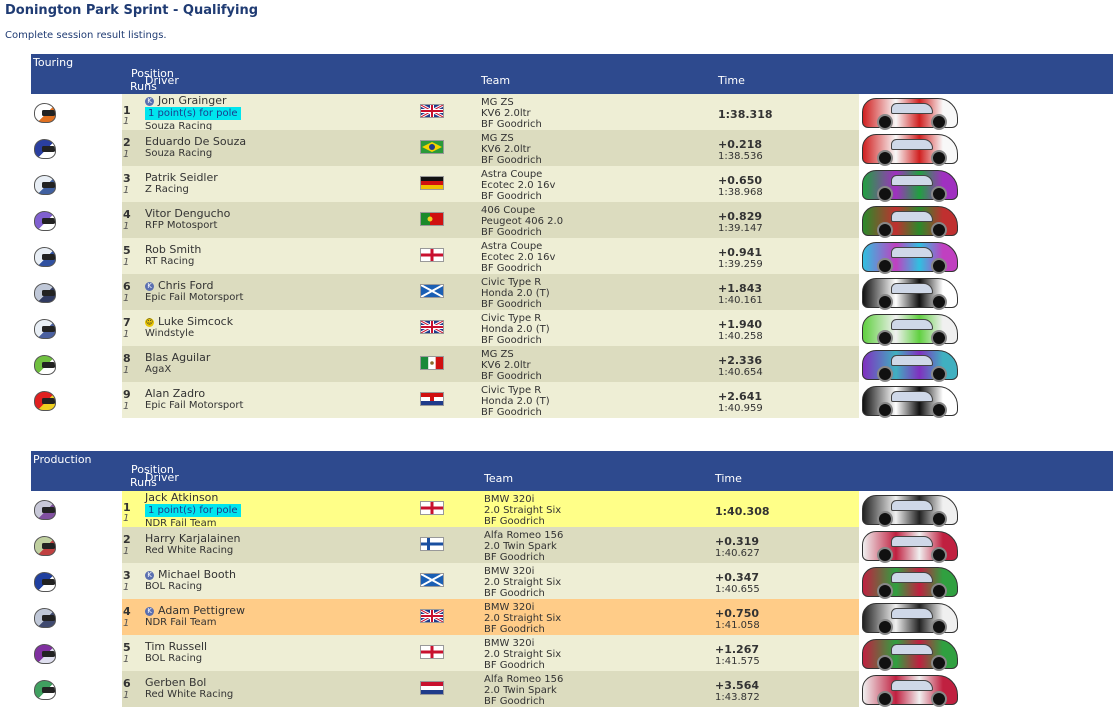  I want to click on position-value: 8, so click(127, 358).